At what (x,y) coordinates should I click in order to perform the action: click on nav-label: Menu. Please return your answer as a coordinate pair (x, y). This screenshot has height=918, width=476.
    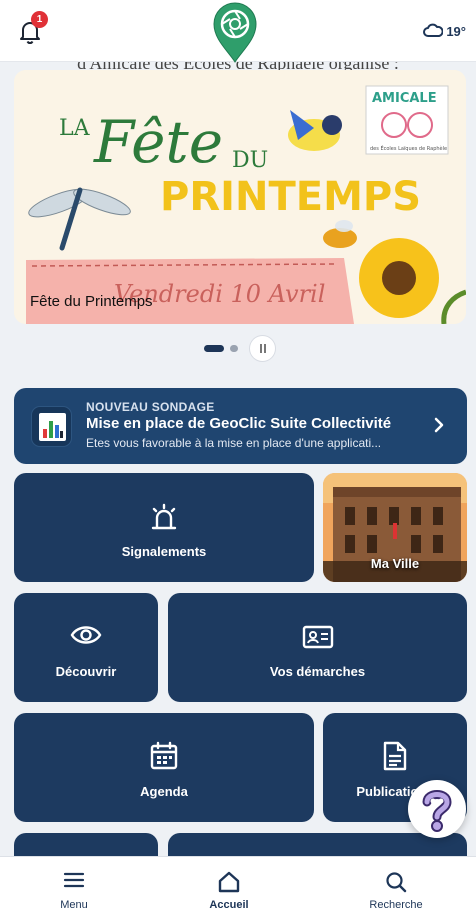
    Looking at the image, I should click on (74, 905).